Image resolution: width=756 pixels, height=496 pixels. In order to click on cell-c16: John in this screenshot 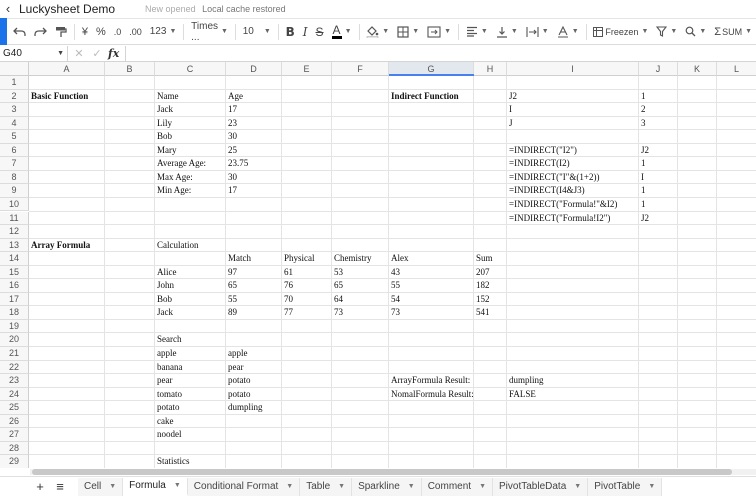, I will do `click(164, 286)`.